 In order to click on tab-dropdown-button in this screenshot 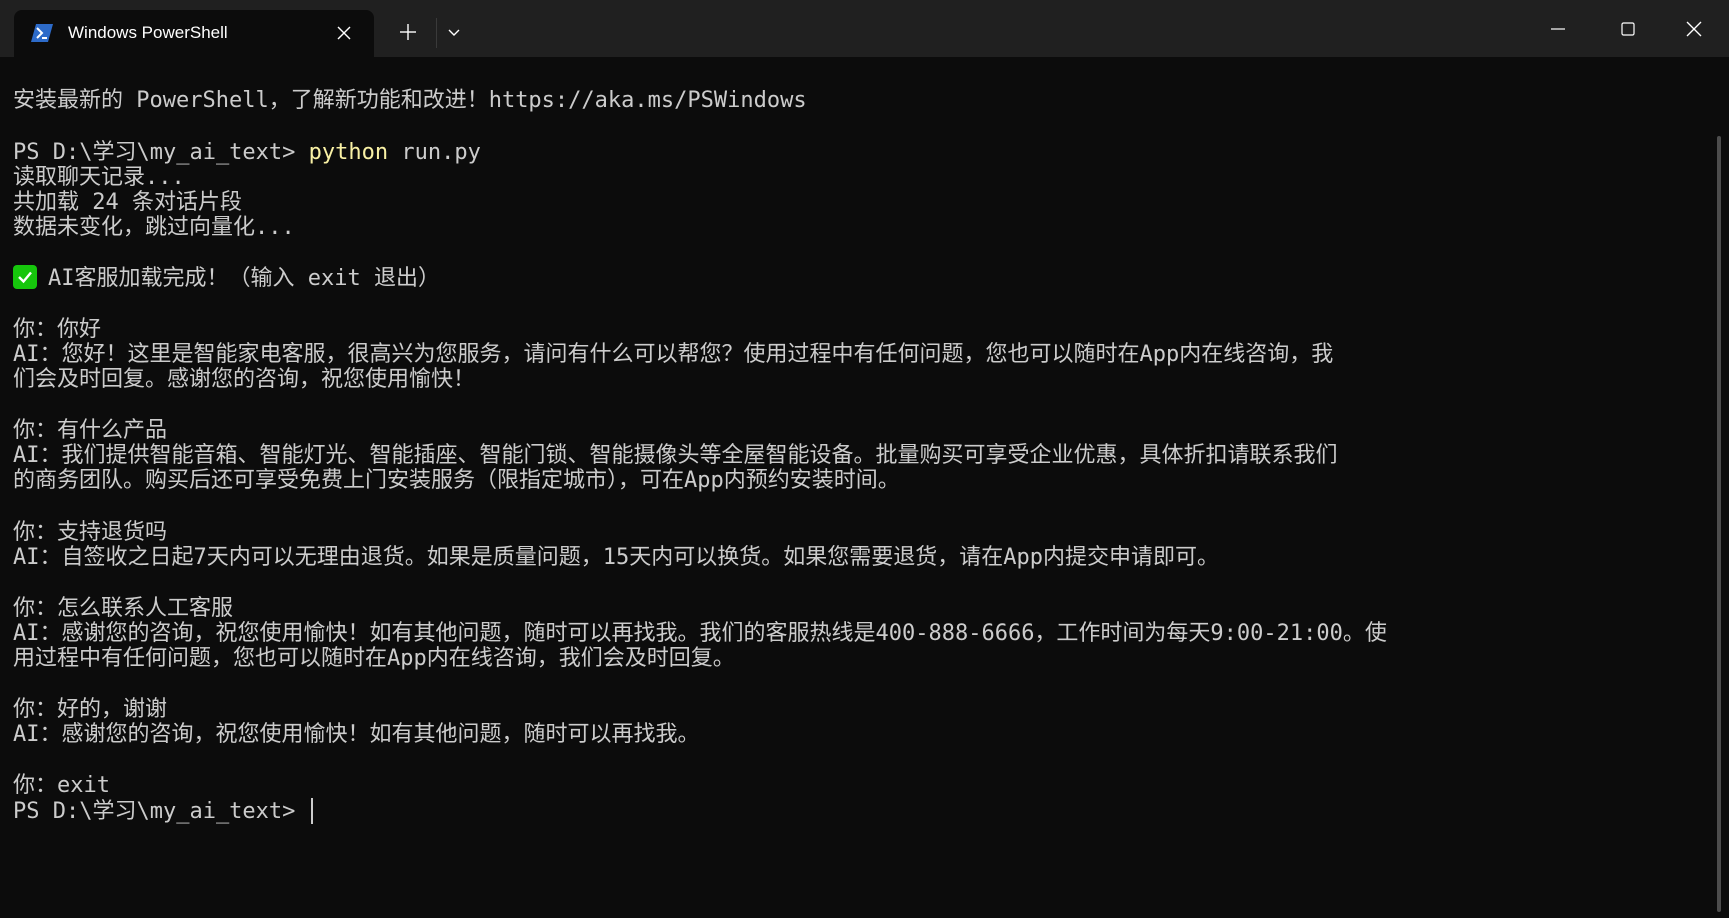, I will do `click(454, 32)`.